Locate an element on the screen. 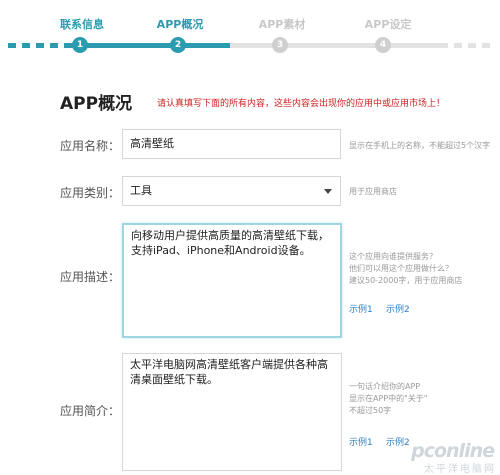 The image size is (500, 475). hint-line: 建议50-2000字，用于应用商店 is located at coordinates (406, 280).